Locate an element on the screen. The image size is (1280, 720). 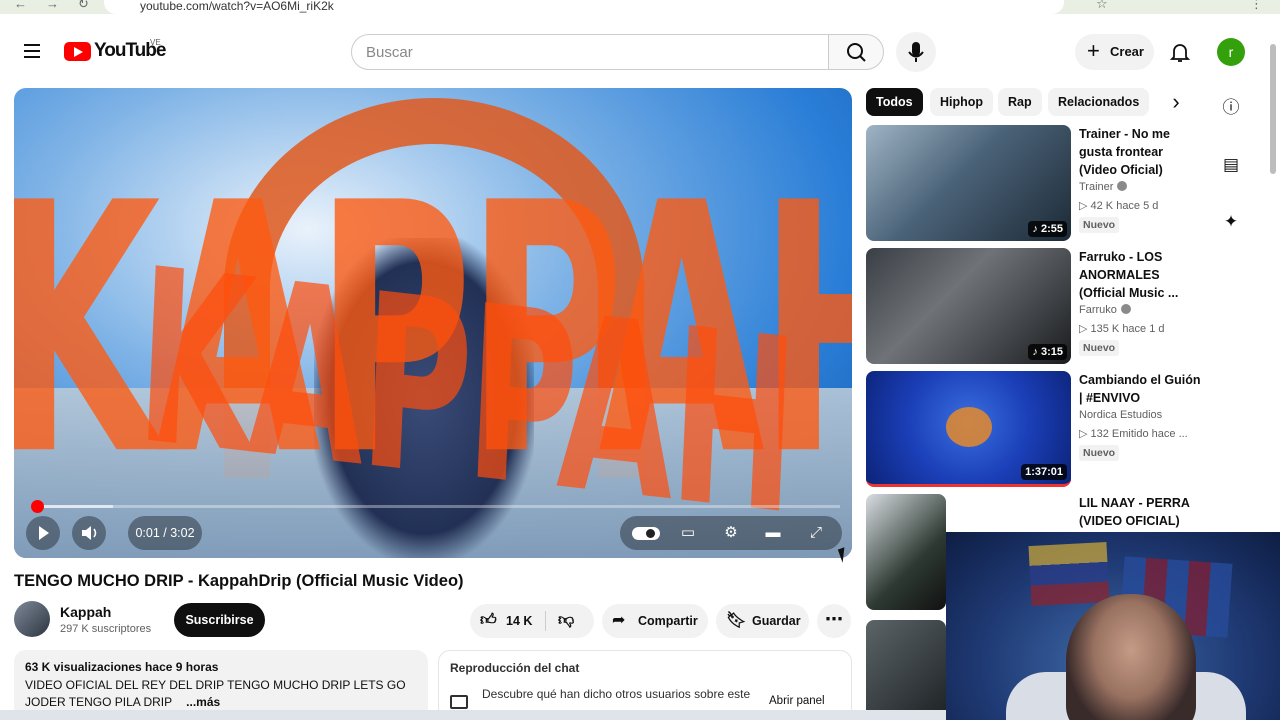
menu-icon is located at coordinates (32, 51).